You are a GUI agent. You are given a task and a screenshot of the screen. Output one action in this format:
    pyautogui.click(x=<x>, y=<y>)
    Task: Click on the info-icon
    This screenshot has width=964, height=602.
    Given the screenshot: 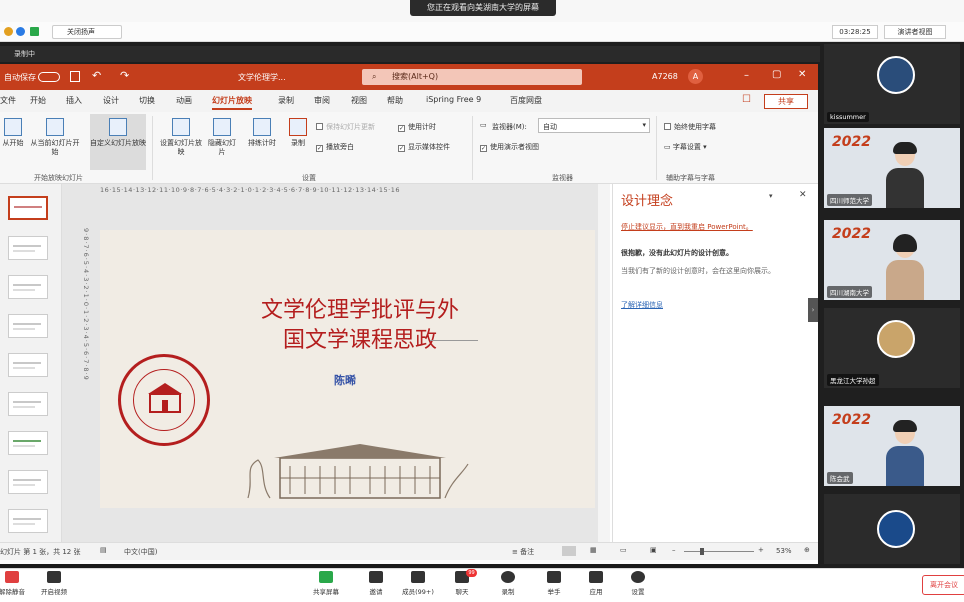 What is the action you would take?
    pyautogui.click(x=20, y=31)
    